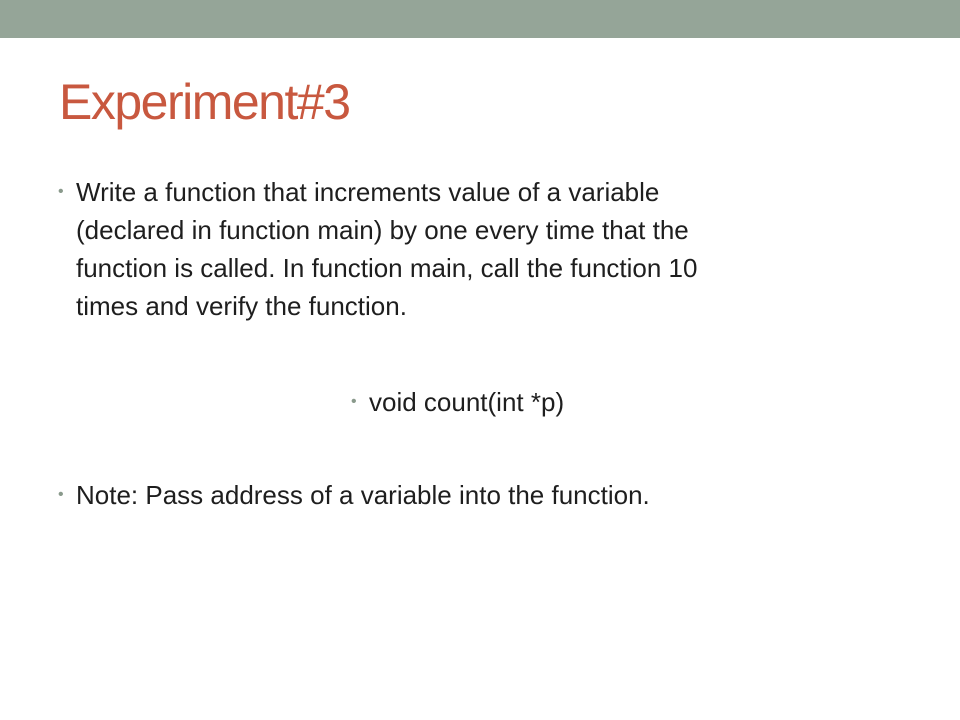  I want to click on slide-title: Experiment#3, so click(205, 102).